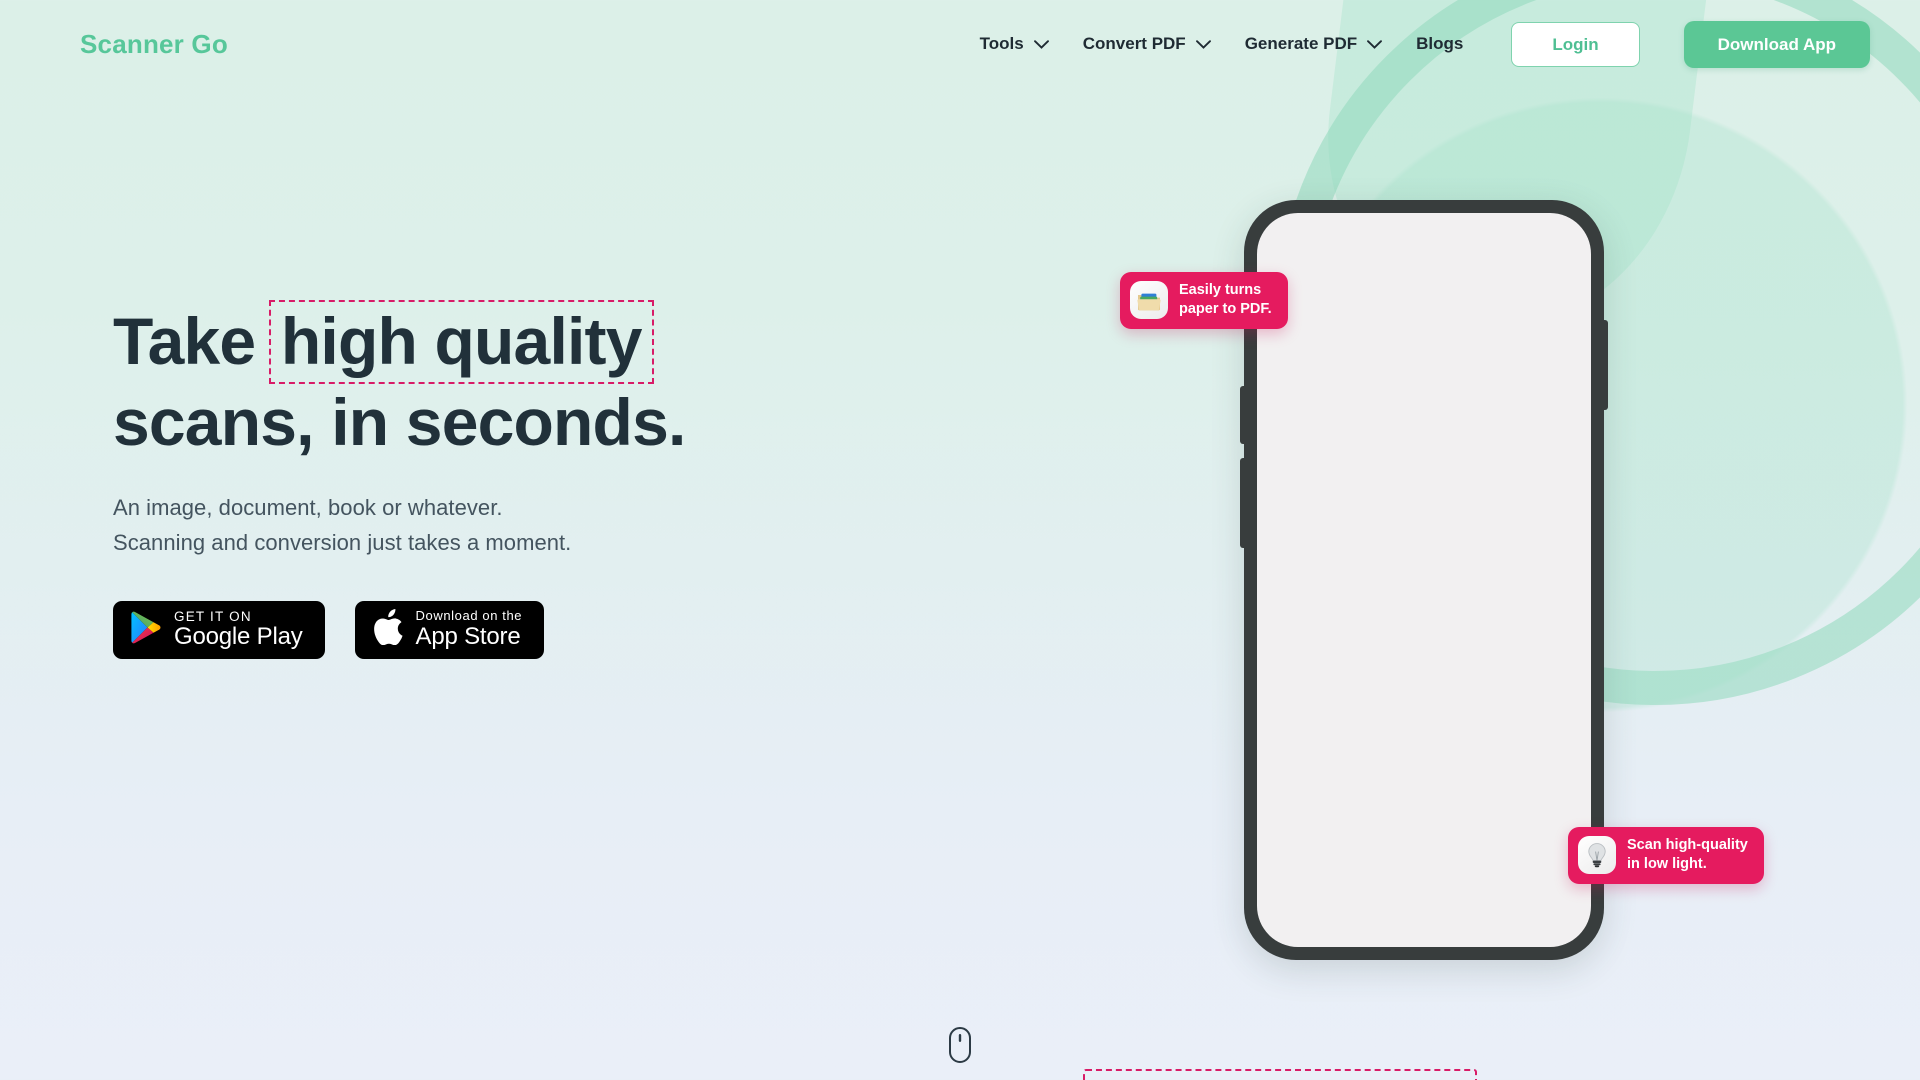 The width and height of the screenshot is (1920, 1080). Describe the element at coordinates (1776, 44) in the screenshot. I see `download-app-button: Download App` at that location.